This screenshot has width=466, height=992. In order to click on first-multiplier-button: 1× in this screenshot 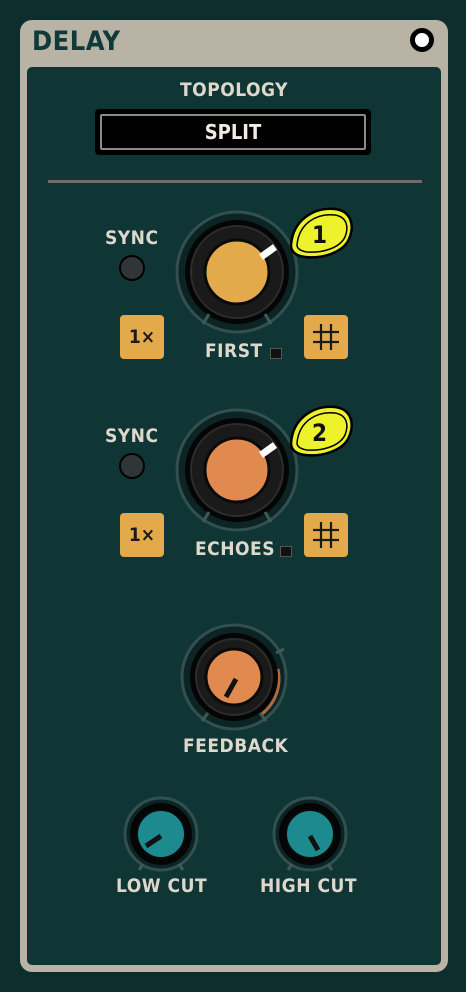, I will do `click(142, 337)`.